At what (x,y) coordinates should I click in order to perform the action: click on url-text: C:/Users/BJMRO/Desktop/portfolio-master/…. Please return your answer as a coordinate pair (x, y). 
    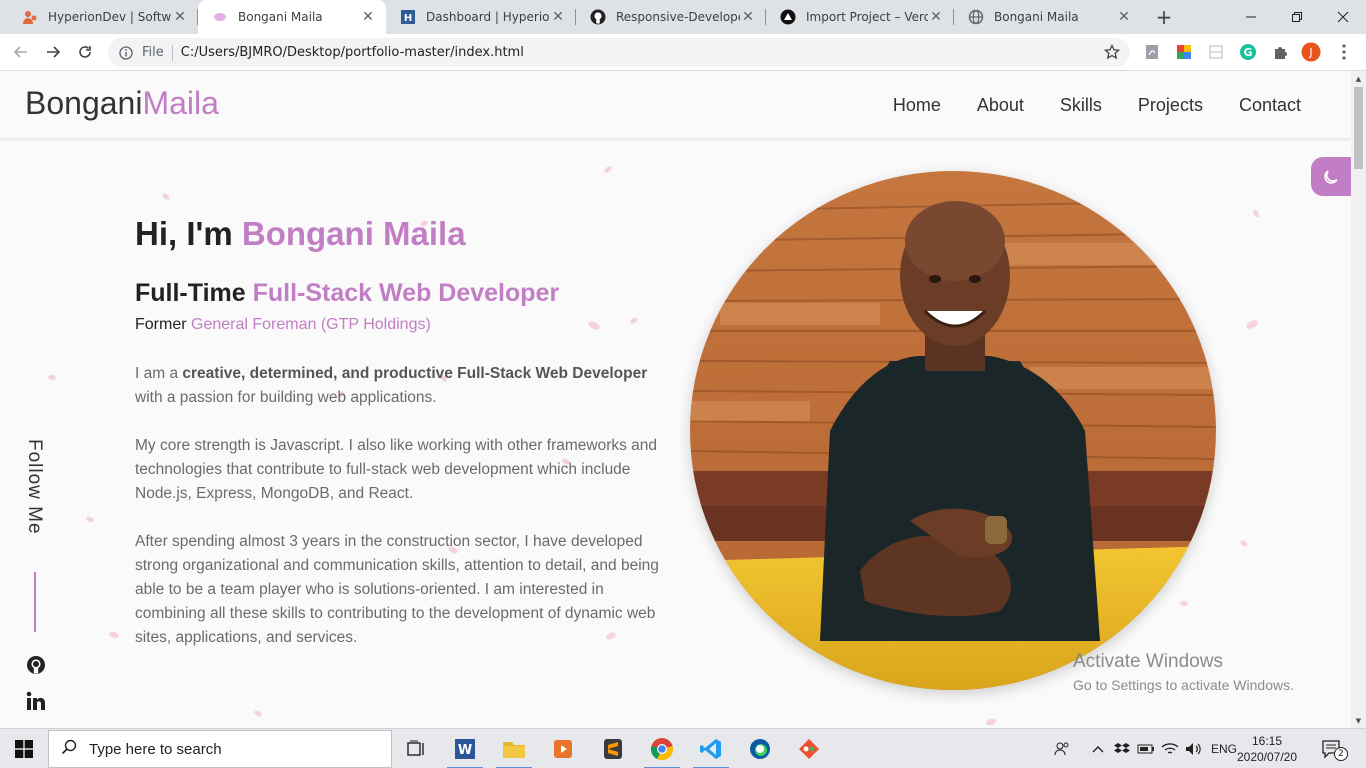
    Looking at the image, I should click on (352, 52).